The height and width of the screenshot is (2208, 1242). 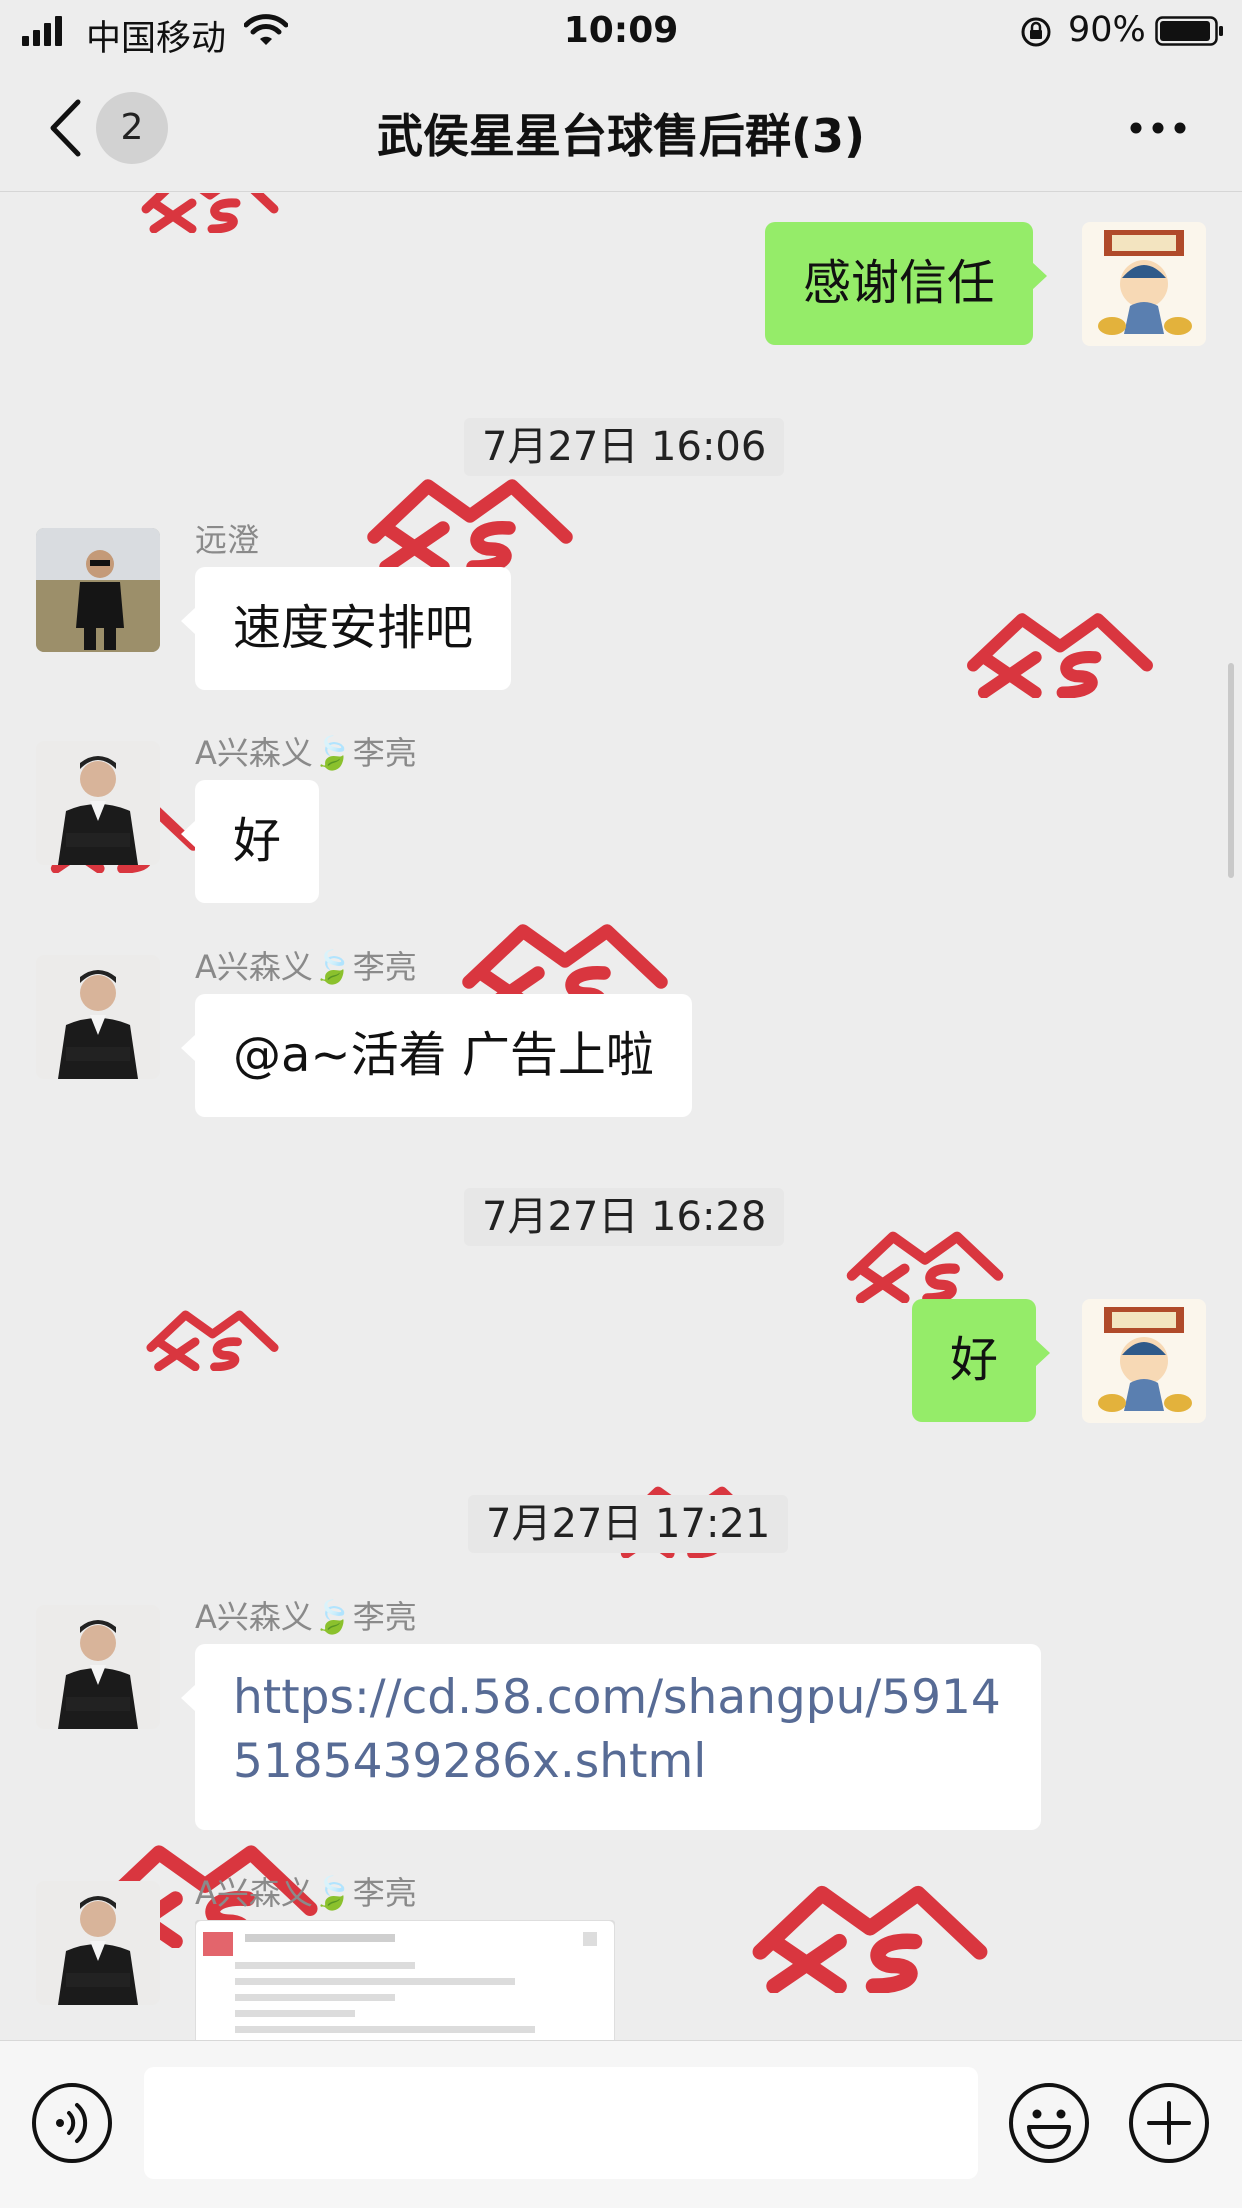 I want to click on timestamp: 7月27日 16:28, so click(x=624, y=1217).